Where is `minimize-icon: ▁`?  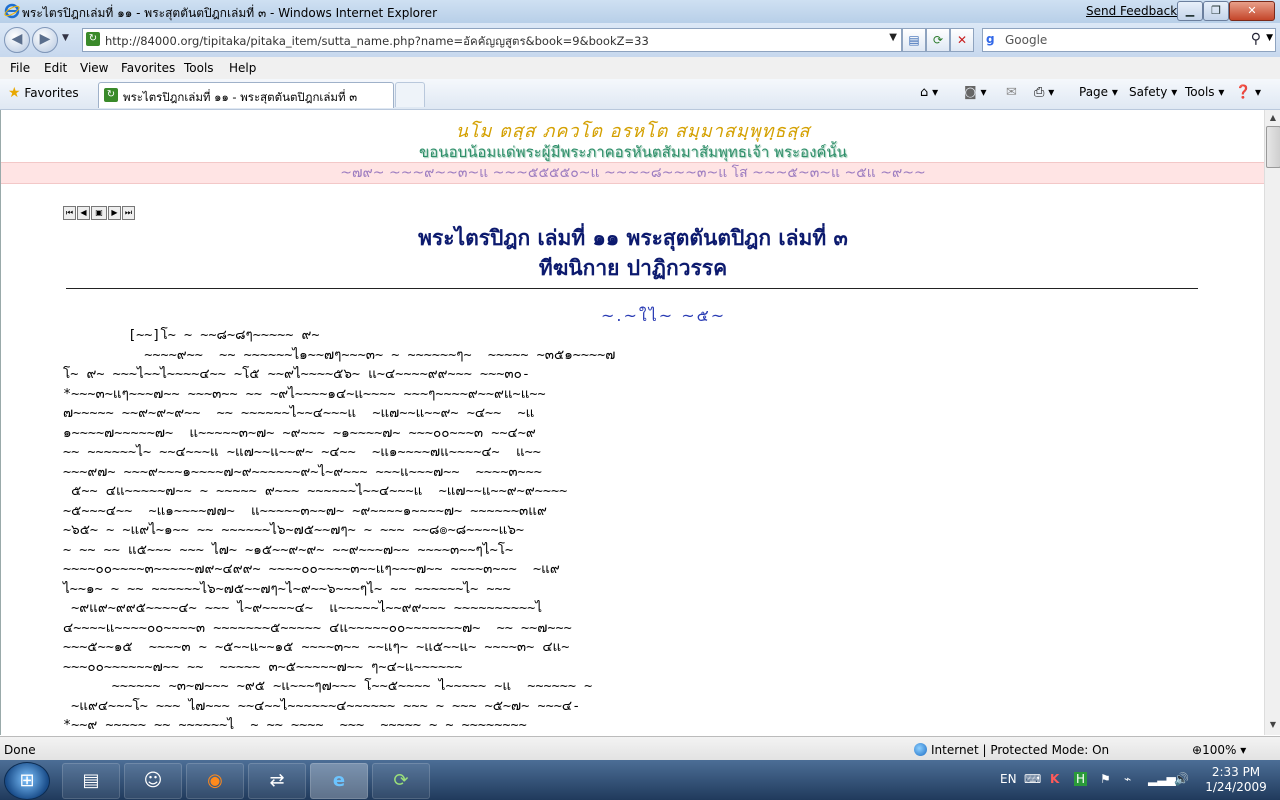 minimize-icon: ▁ is located at coordinates (1190, 10).